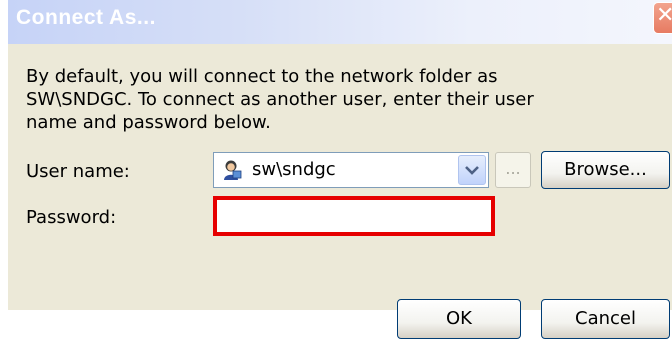 This screenshot has height=339, width=672. Describe the element at coordinates (71, 217) in the screenshot. I see `password-label: Password:` at that location.